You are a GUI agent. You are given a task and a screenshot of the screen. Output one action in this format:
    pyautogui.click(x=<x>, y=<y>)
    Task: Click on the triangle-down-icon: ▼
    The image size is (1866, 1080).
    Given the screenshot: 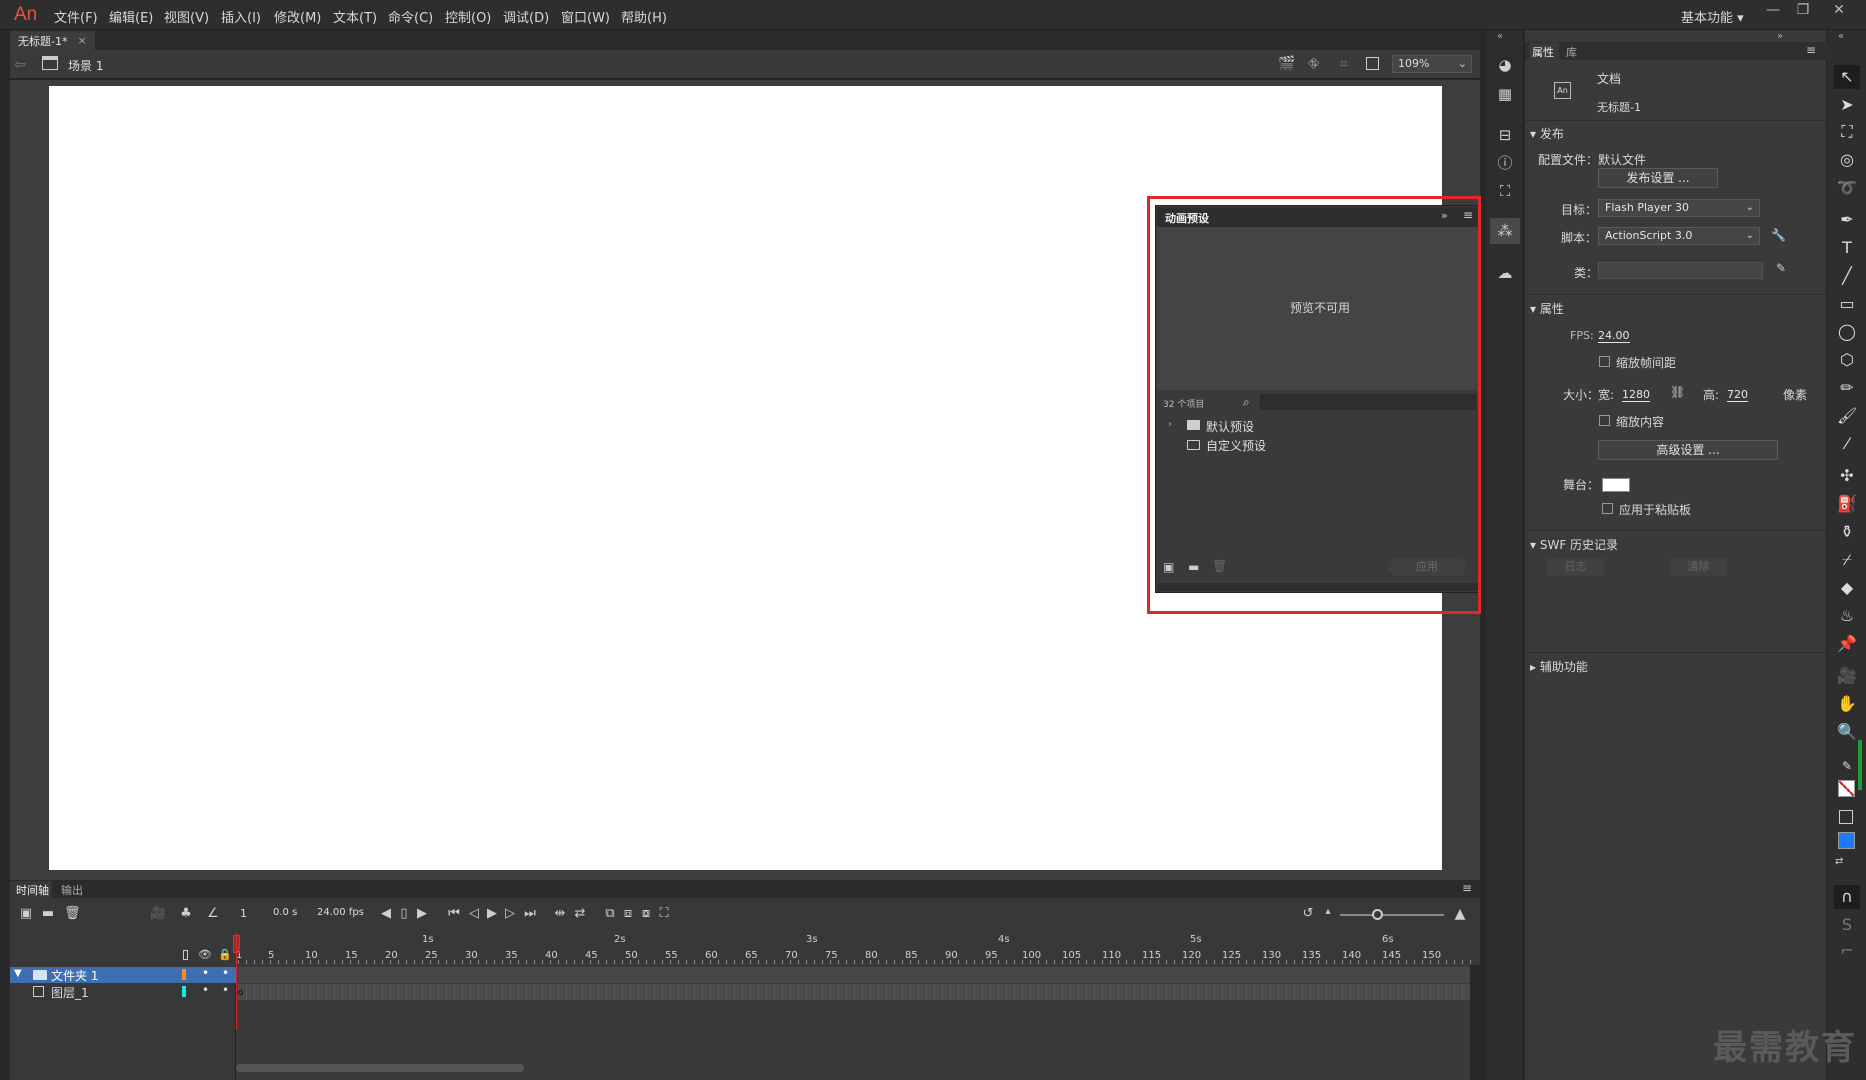 What is the action you would take?
    pyautogui.click(x=18, y=973)
    